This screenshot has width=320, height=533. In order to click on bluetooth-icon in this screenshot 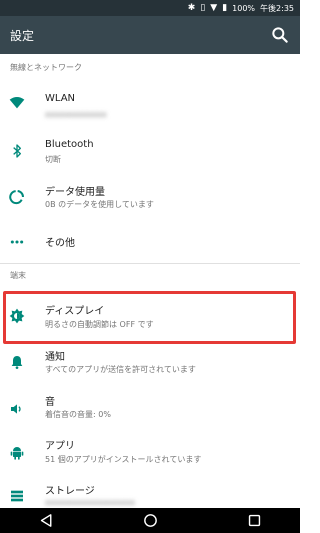, I will do `click(17, 151)`.